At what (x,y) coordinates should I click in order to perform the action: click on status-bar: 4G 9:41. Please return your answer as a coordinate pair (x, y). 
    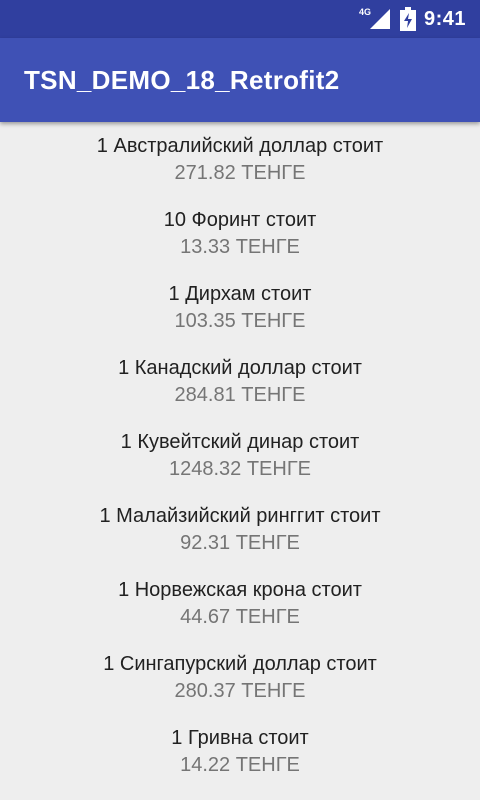
    Looking at the image, I should click on (240, 19).